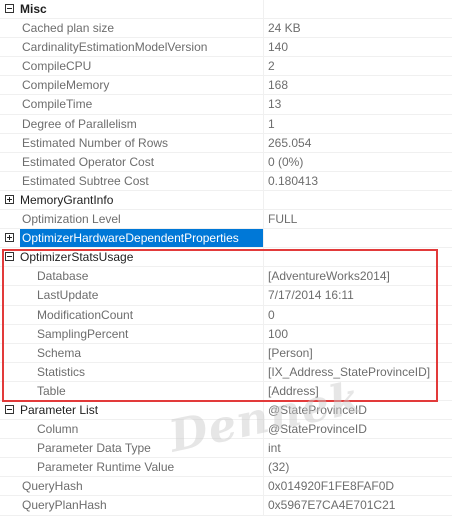 This screenshot has width=452, height=516. What do you see at coordinates (67, 199) in the screenshot?
I see `property-name: MemoryGrantInfo` at bounding box center [67, 199].